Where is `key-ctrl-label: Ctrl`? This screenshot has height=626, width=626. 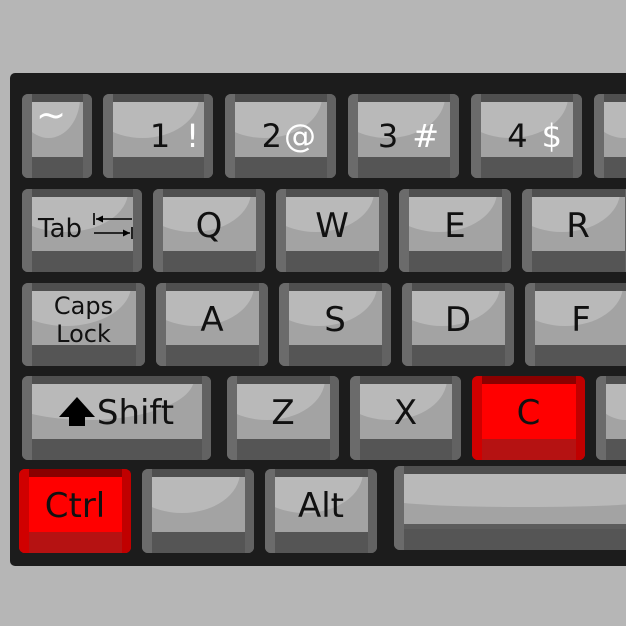
key-ctrl-label: Ctrl is located at coordinates (75, 506).